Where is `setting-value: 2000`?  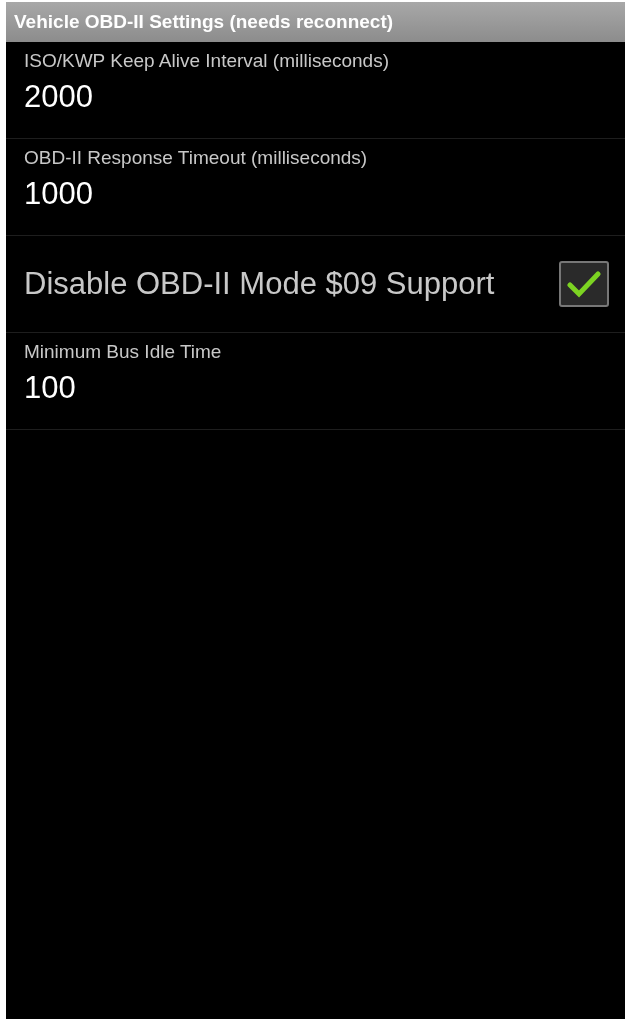
setting-value: 2000 is located at coordinates (59, 97).